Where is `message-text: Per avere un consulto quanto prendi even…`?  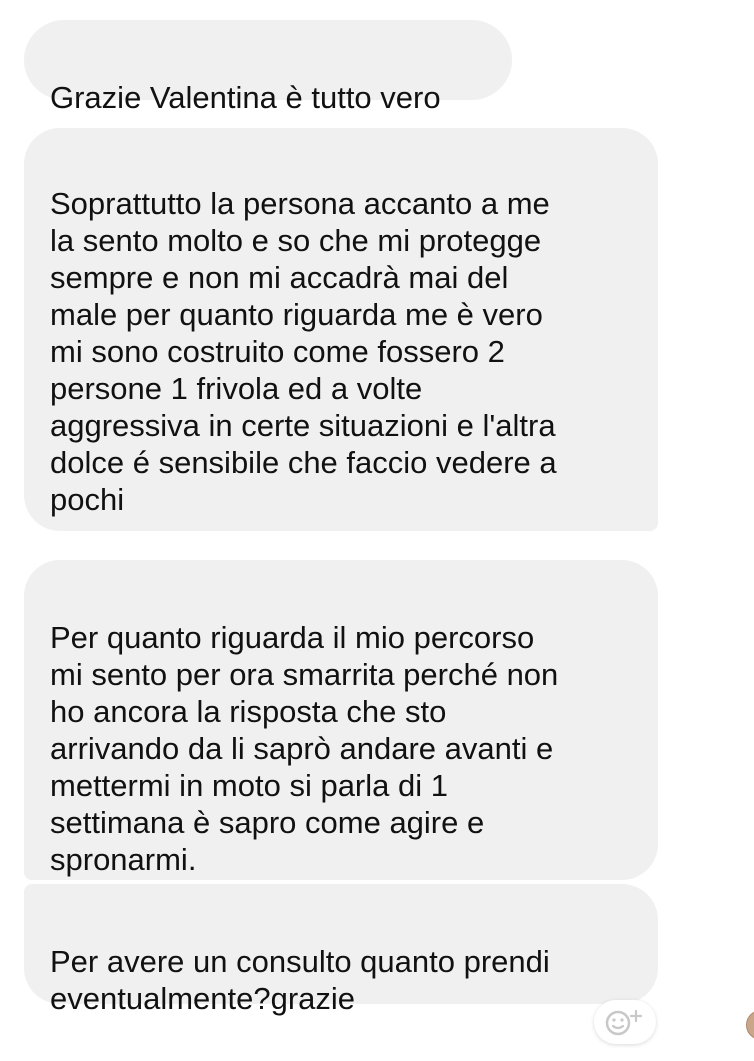 message-text: Per avere un consulto quanto prendi even… is located at coordinates (300, 980).